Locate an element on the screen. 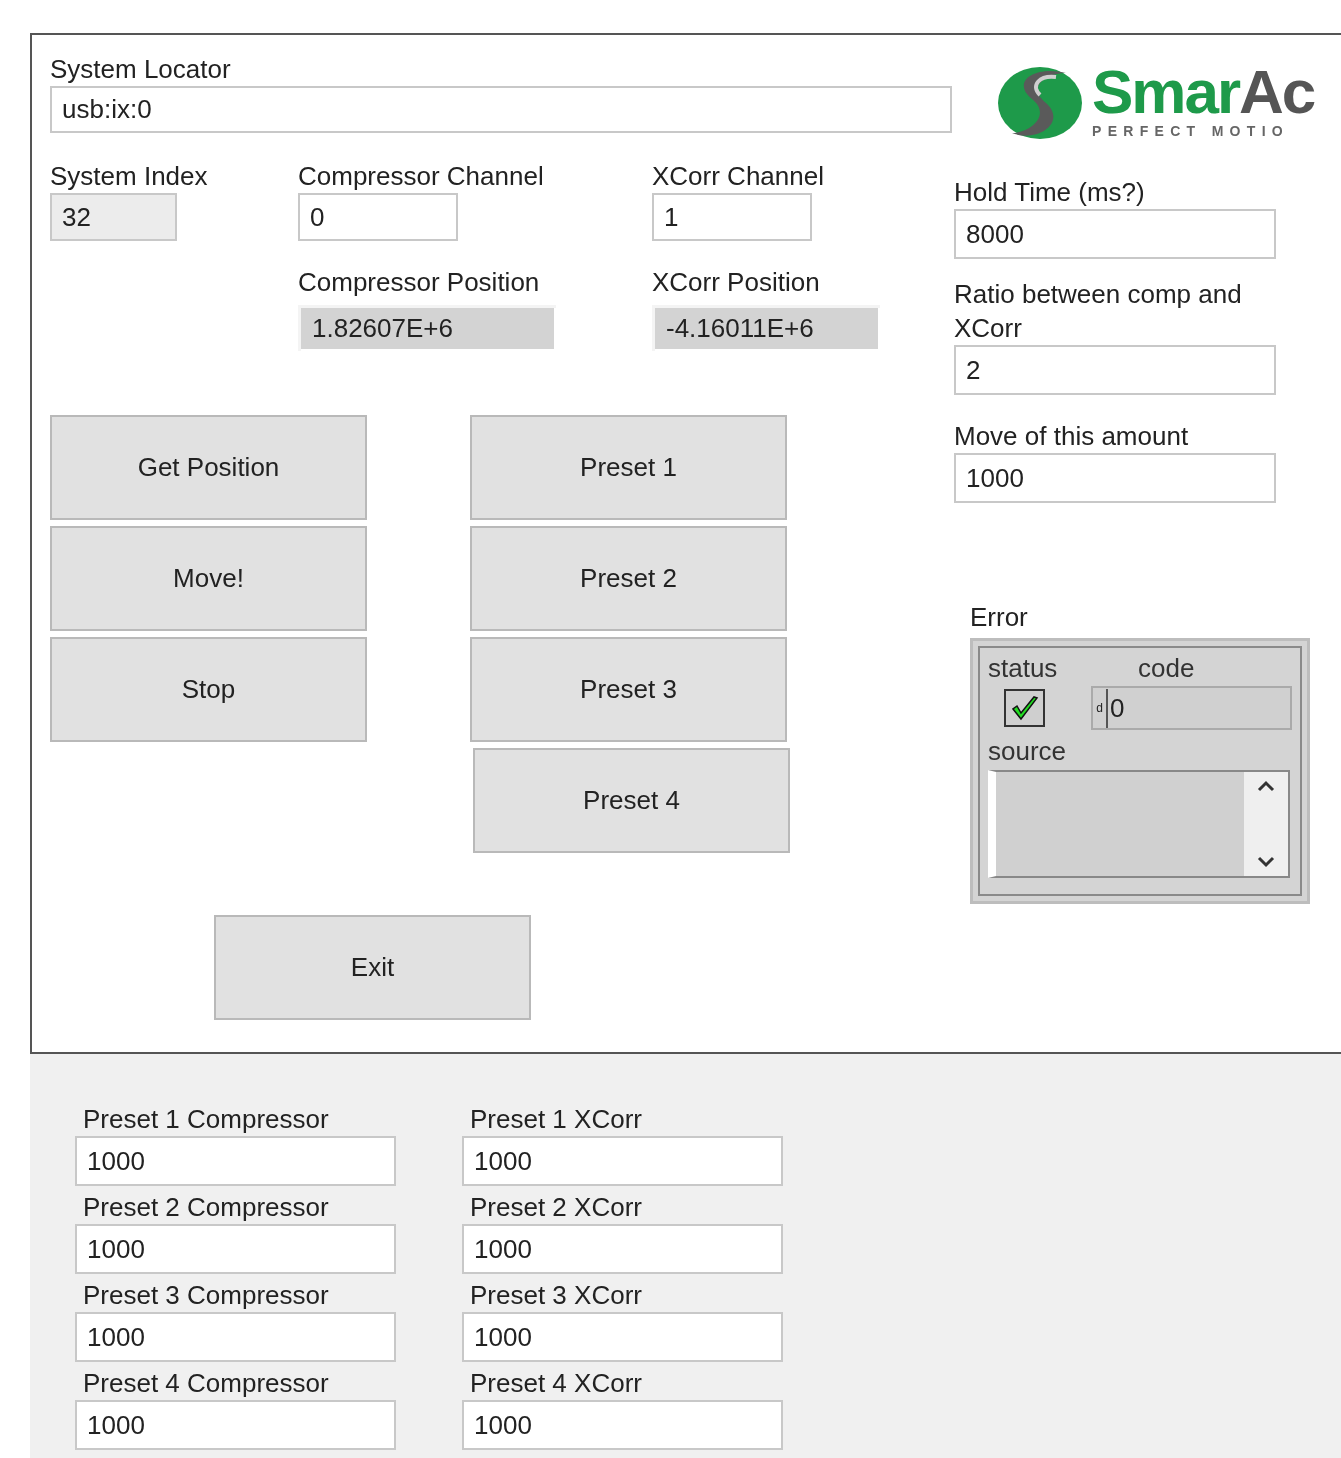  check-icon is located at coordinates (1024, 708).